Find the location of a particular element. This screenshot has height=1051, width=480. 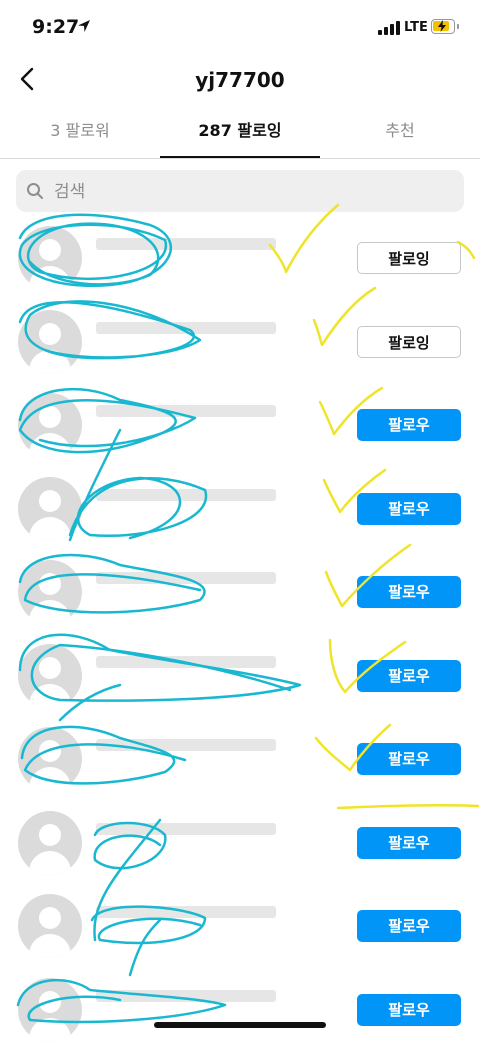

tab-following: 287 팔로잉 is located at coordinates (240, 133).